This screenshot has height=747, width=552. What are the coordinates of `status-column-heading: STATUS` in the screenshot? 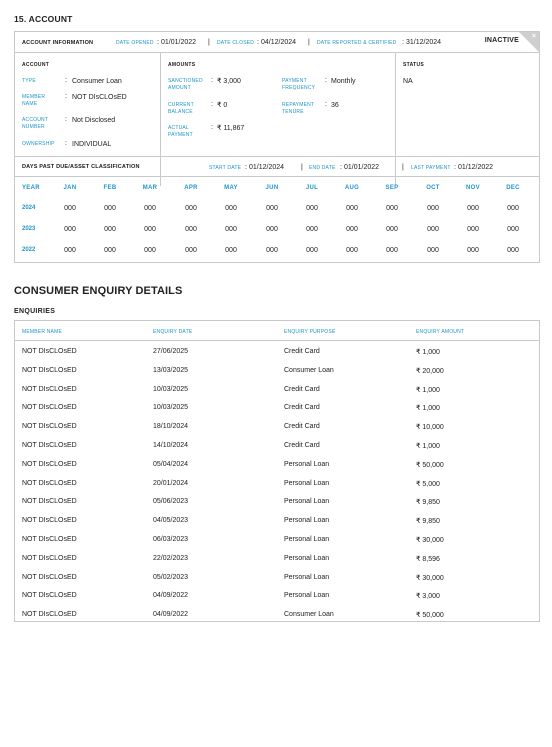 It's located at (414, 65).